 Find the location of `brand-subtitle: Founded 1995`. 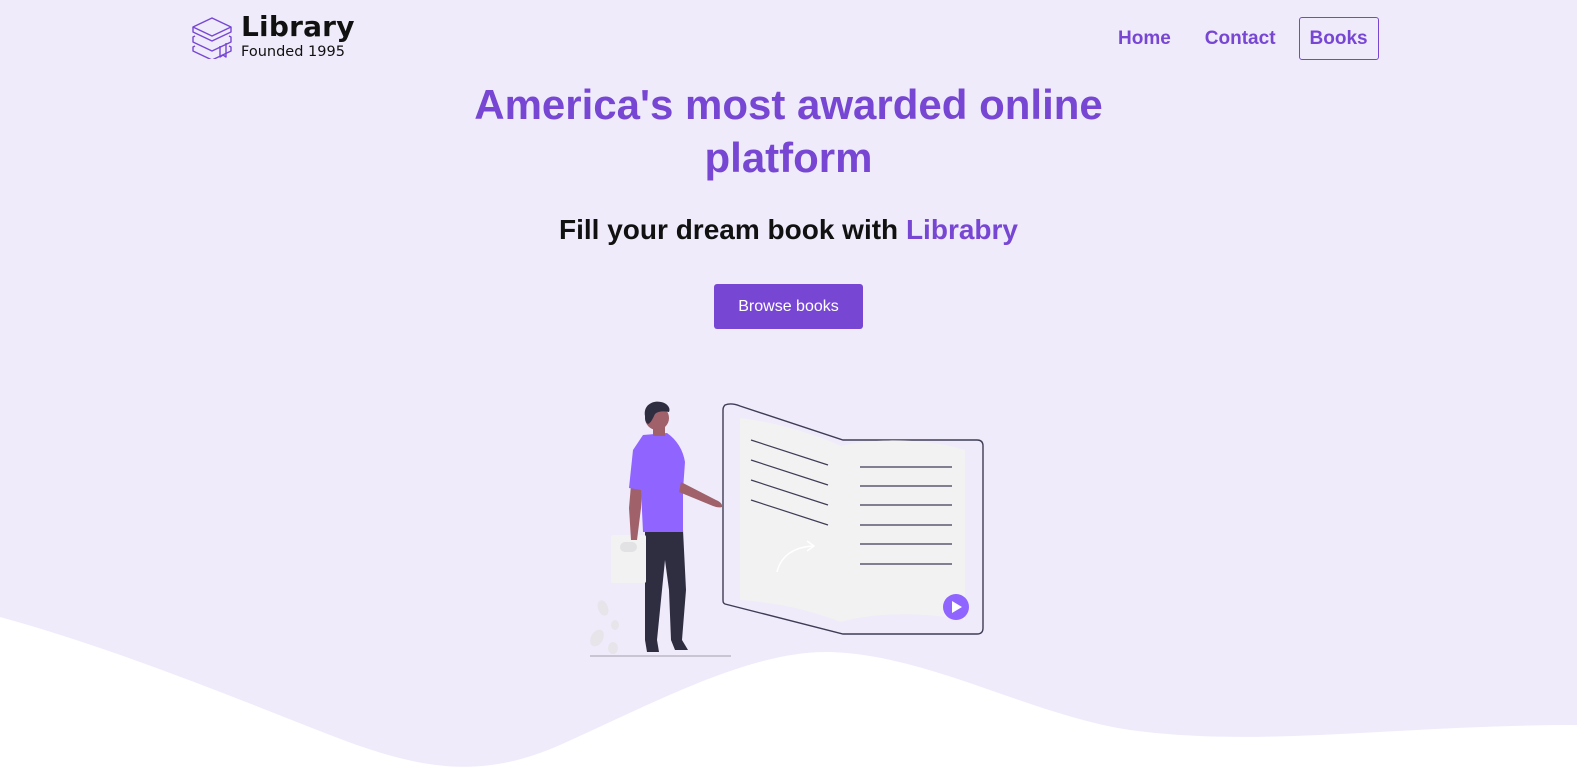

brand-subtitle: Founded 1995 is located at coordinates (293, 51).